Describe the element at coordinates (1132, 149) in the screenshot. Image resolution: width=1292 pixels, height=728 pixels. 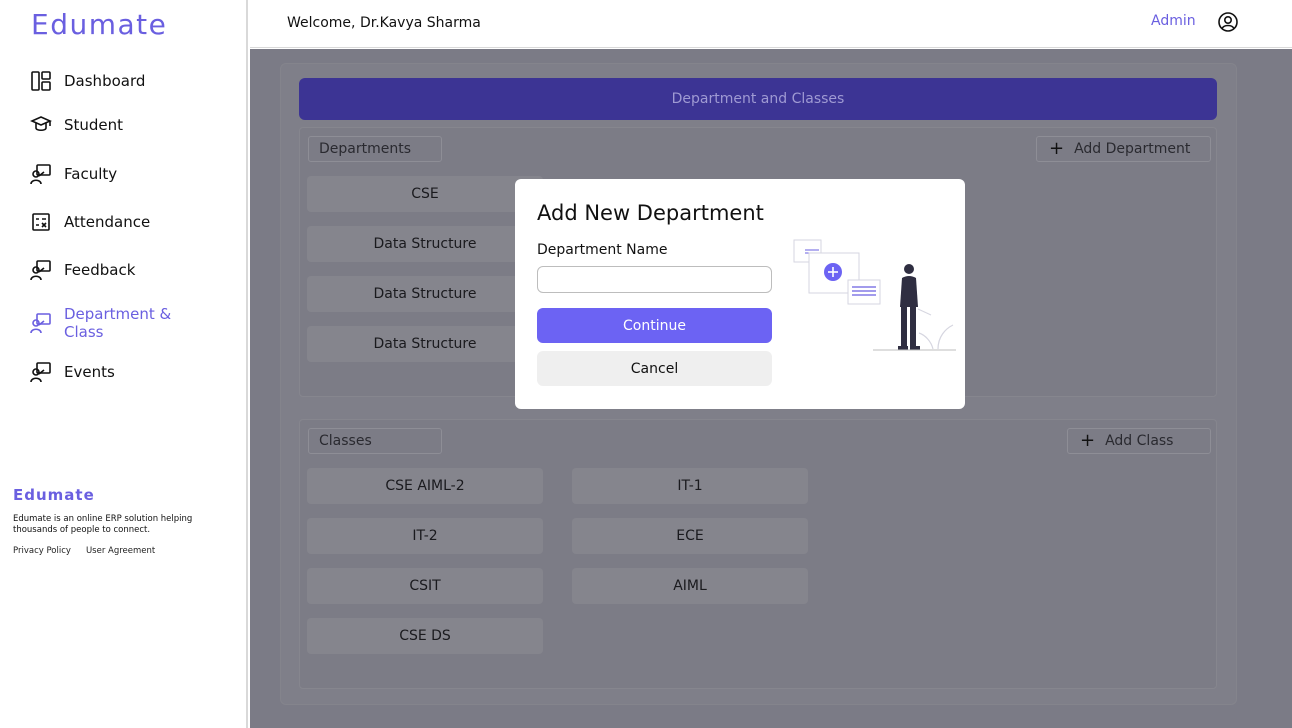
I see `add-department-label: Add Department` at that location.